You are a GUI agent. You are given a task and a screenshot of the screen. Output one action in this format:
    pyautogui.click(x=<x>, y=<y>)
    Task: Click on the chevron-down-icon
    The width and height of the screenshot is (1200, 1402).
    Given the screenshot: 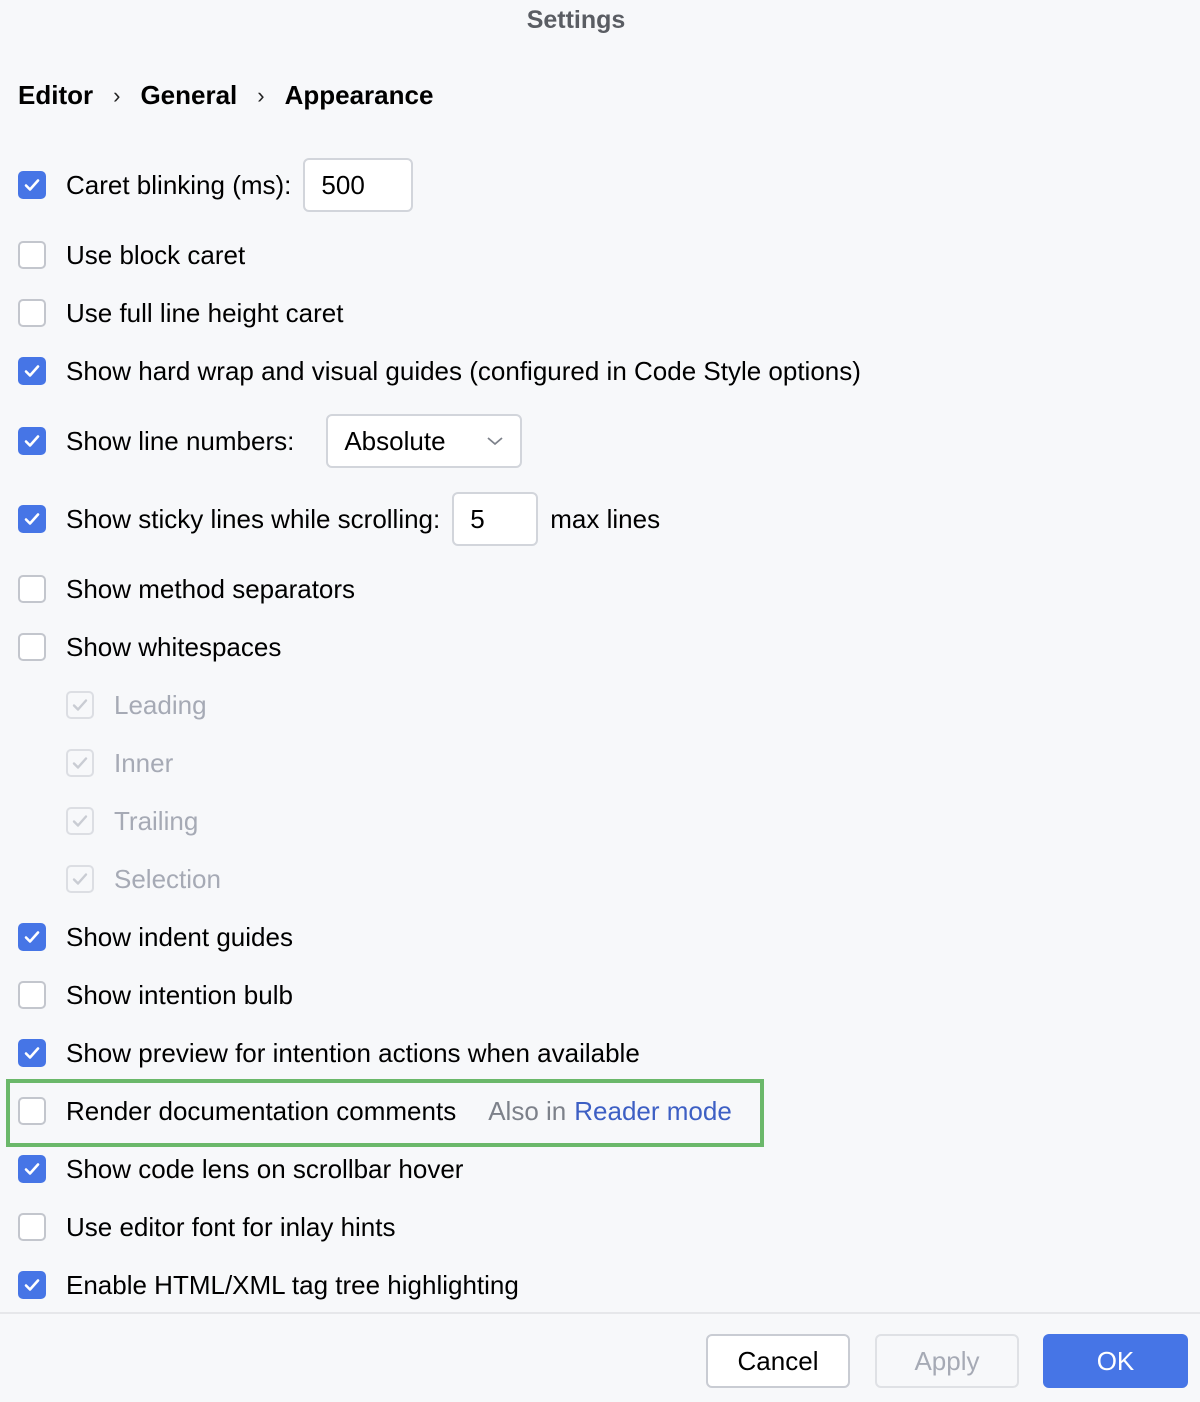 What is the action you would take?
    pyautogui.click(x=495, y=441)
    